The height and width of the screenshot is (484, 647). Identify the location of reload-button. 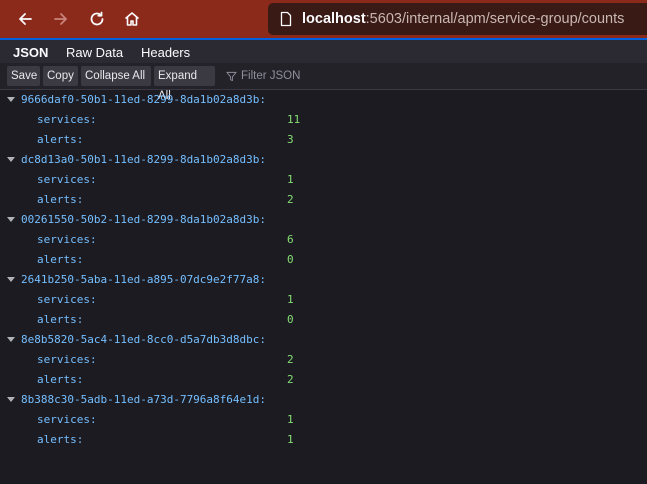
(97, 19).